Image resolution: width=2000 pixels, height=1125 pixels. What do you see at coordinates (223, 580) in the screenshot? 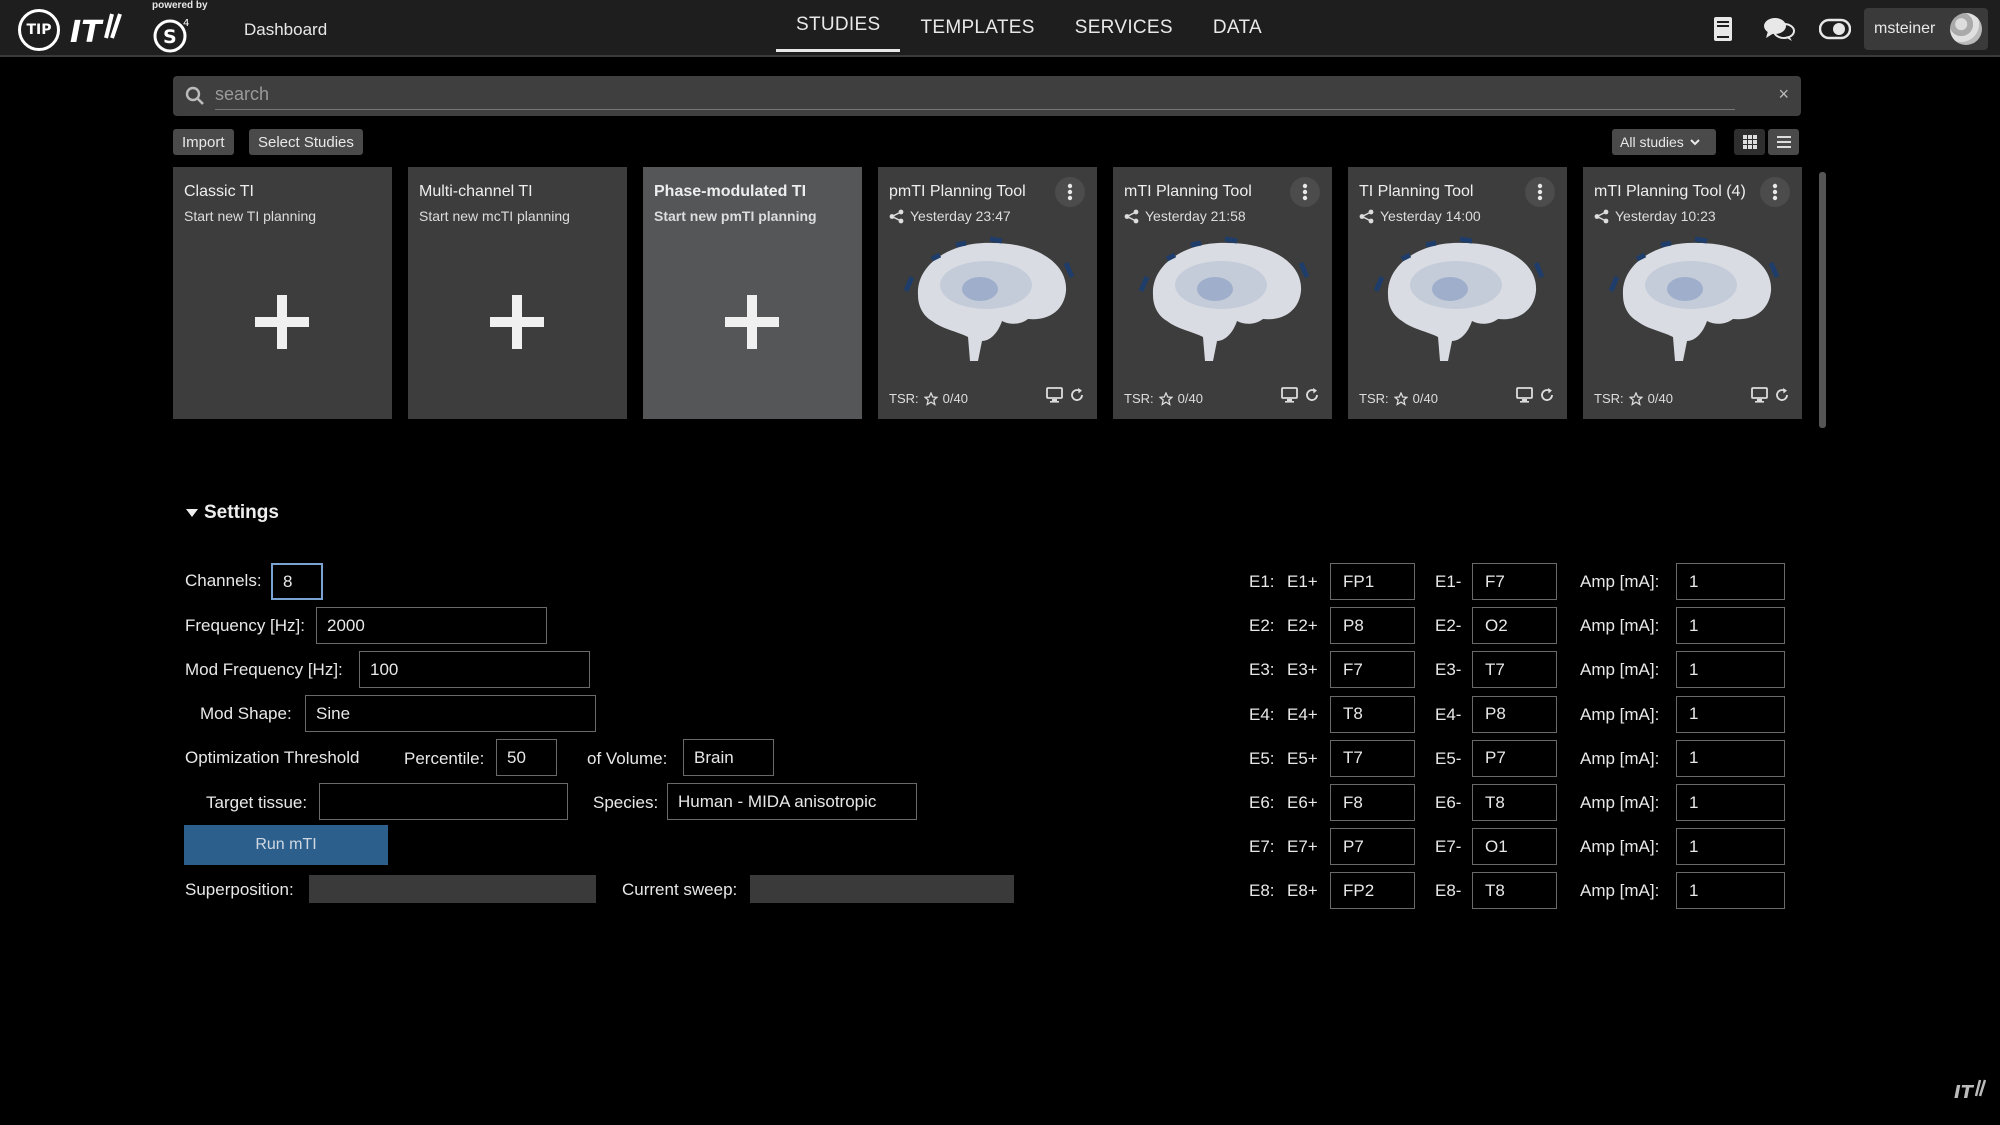
I see `channels-label: Channels:` at bounding box center [223, 580].